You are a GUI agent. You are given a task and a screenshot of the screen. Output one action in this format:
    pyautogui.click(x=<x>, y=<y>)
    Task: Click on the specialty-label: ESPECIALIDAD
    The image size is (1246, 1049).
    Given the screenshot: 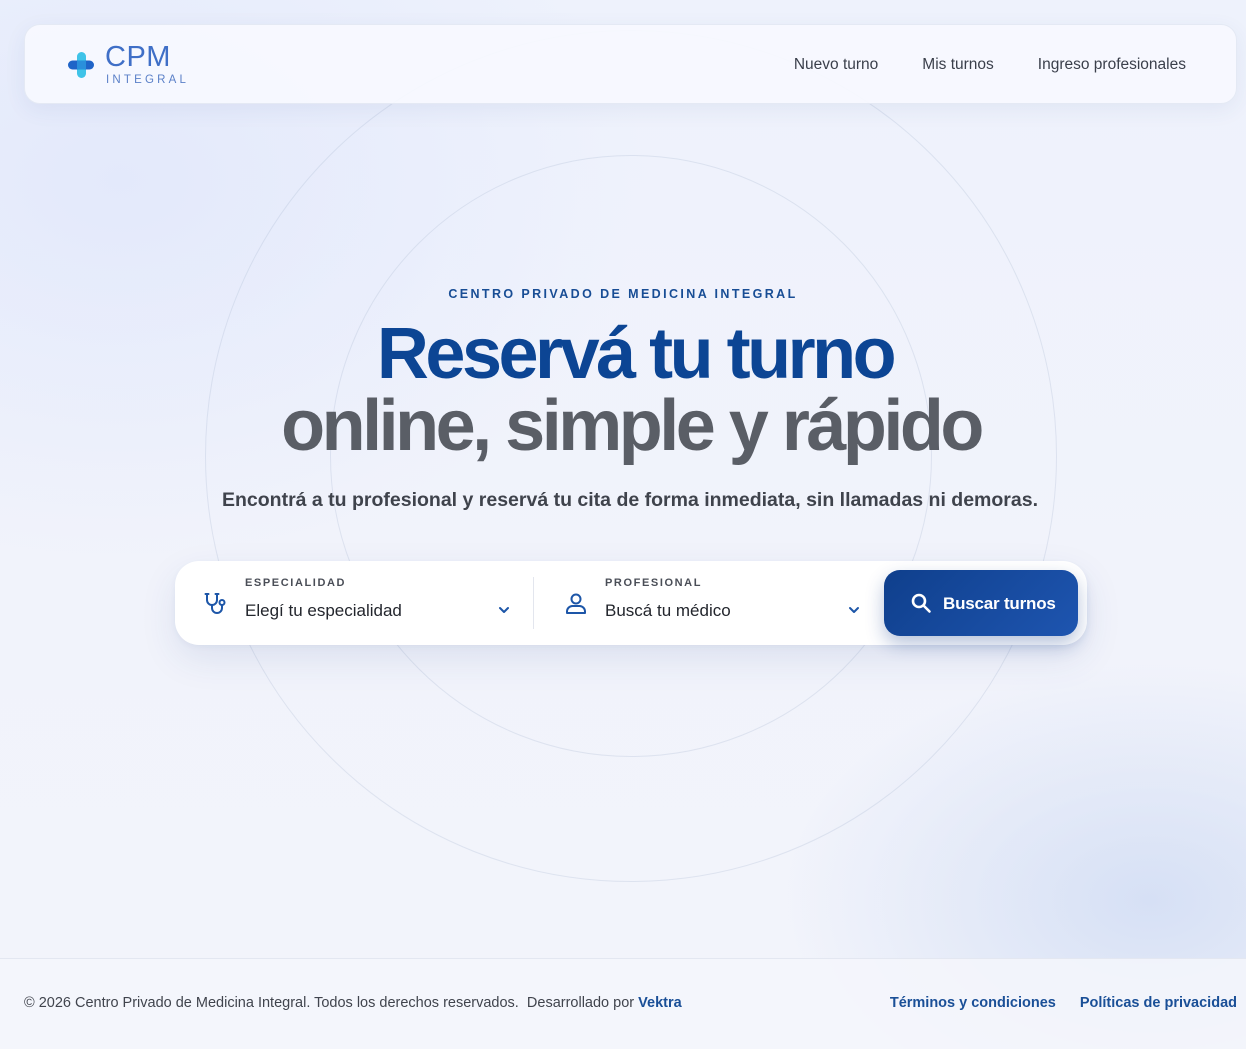 What is the action you would take?
    pyautogui.click(x=296, y=583)
    